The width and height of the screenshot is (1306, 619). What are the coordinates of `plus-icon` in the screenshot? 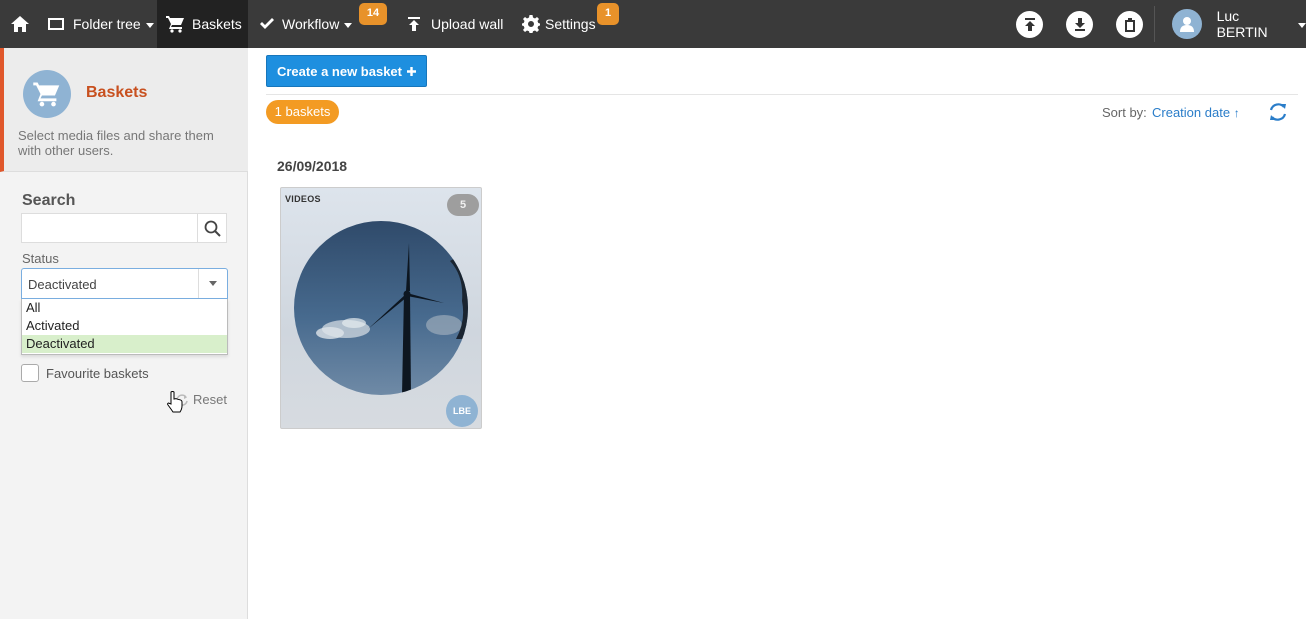 It's located at (411, 71).